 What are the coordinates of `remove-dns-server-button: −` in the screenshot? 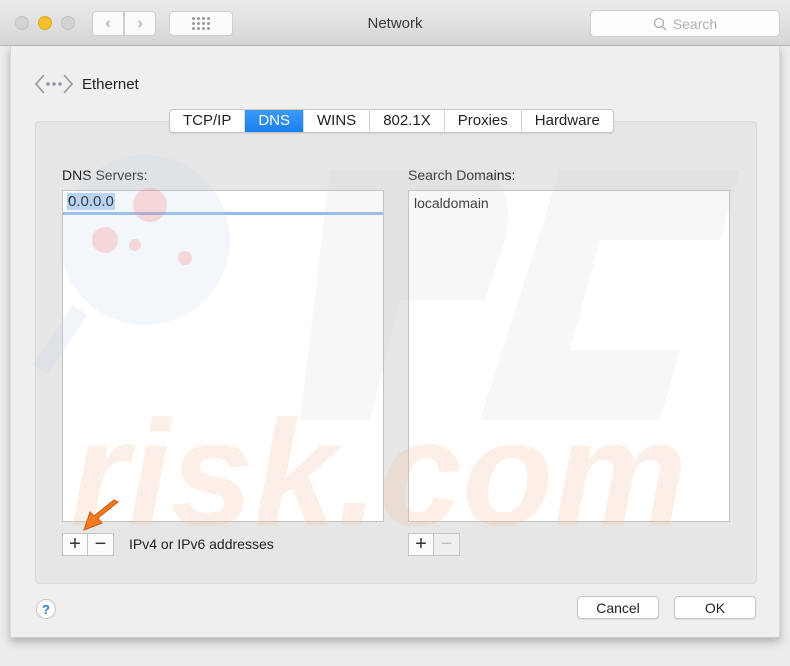 It's located at (101, 544).